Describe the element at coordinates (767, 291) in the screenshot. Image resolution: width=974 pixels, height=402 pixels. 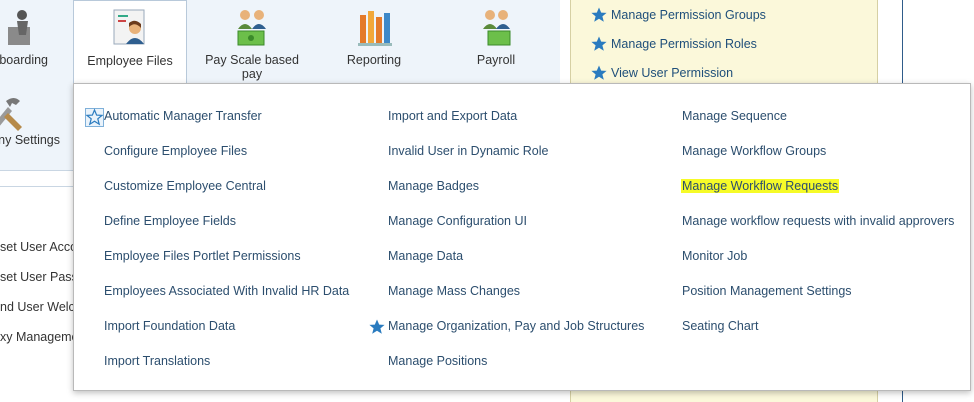
I see `menu-item-position-management-settings: Position Management Settings` at that location.